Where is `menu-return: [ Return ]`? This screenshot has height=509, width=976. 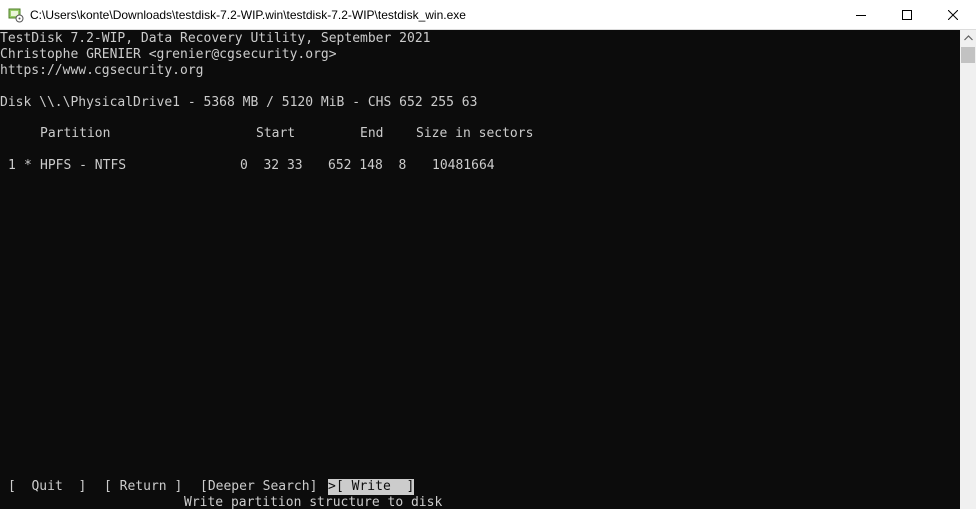
menu-return: [ Return ] is located at coordinates (143, 487).